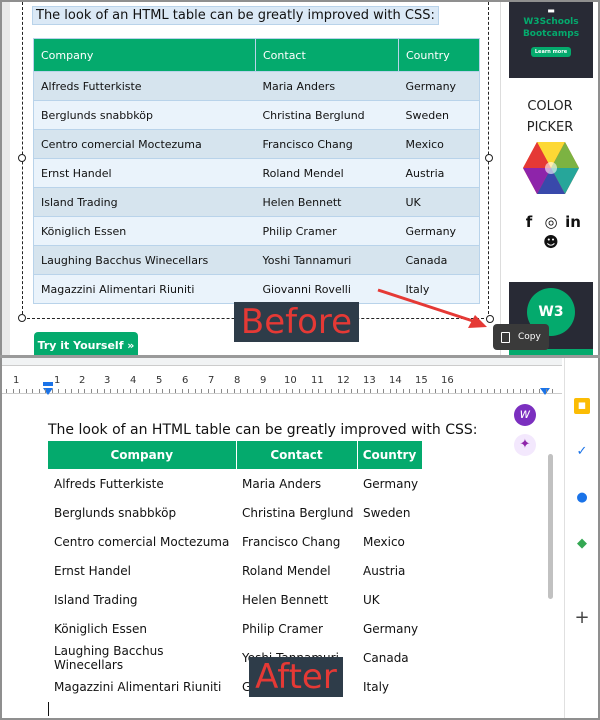 This screenshot has width=600, height=720. Describe the element at coordinates (290, 380) in the screenshot. I see `ruler-number: 10` at that location.